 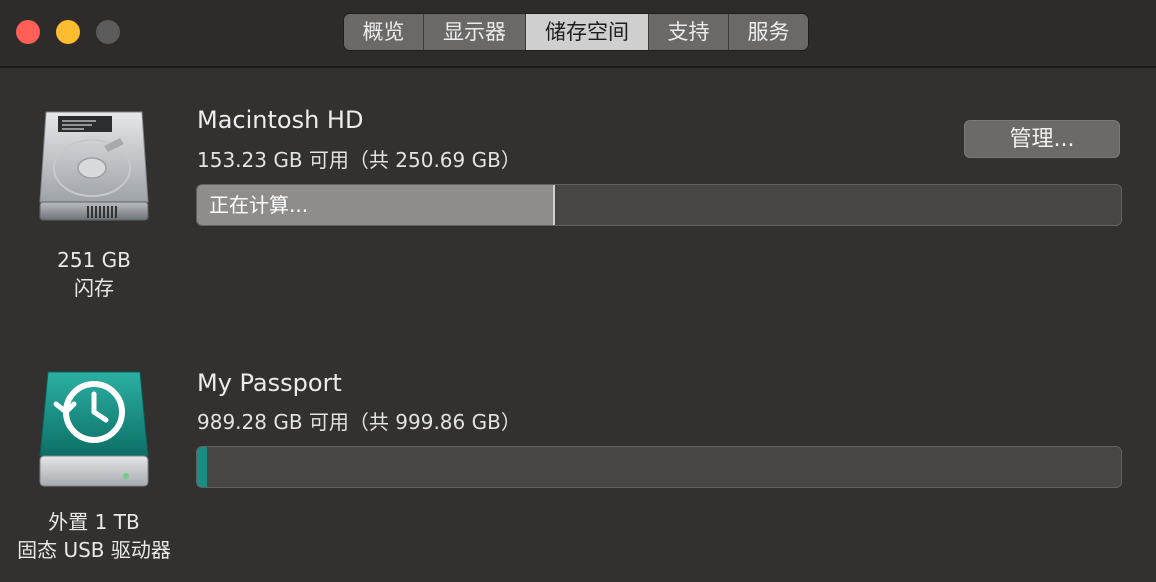 I want to click on storage-used-segment, so click(x=202, y=467).